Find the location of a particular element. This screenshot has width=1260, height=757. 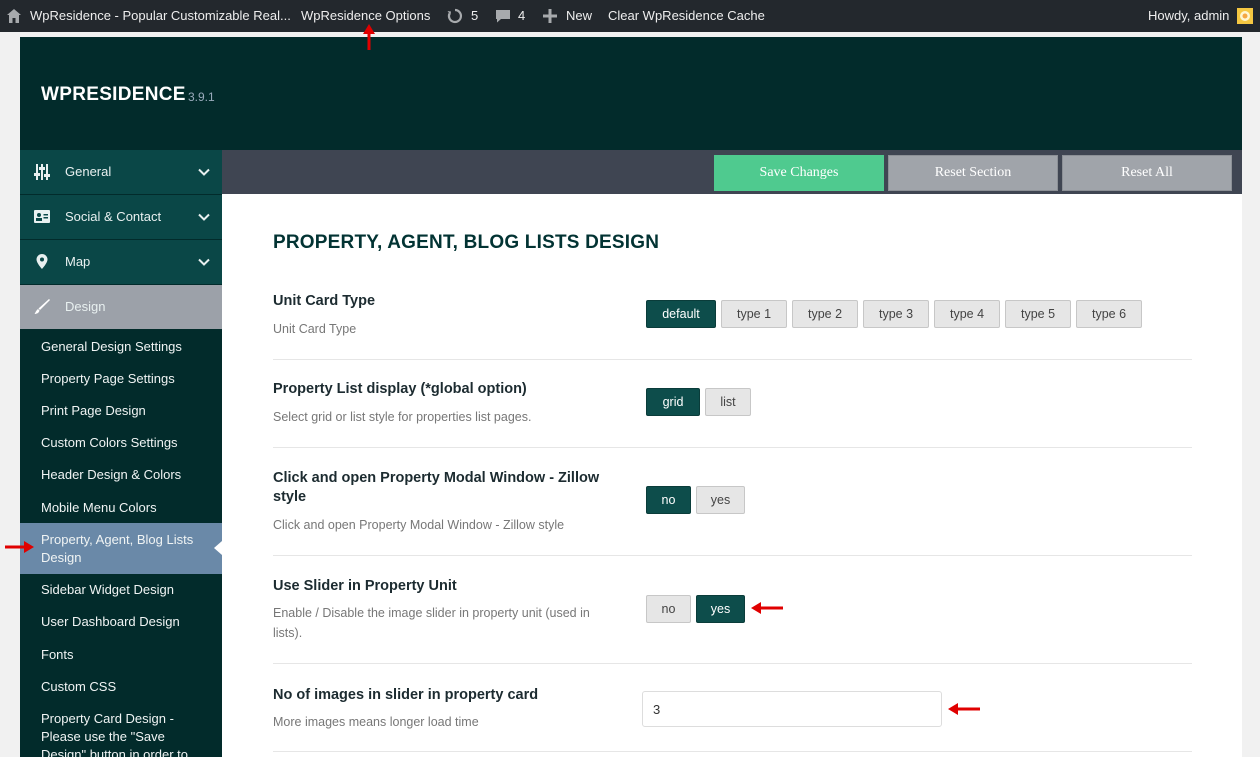

sidebar-item-label: Social & Contact is located at coordinates (113, 216).